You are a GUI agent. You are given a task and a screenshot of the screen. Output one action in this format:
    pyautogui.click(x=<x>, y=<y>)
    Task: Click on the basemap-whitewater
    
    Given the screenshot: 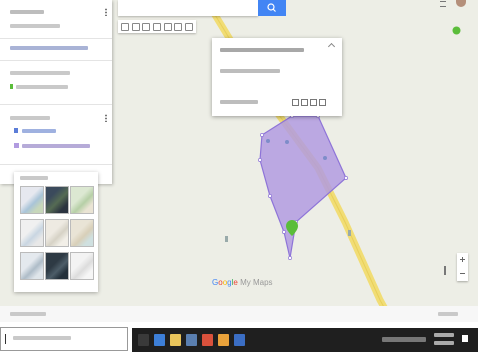 What is the action you would take?
    pyautogui.click(x=82, y=266)
    